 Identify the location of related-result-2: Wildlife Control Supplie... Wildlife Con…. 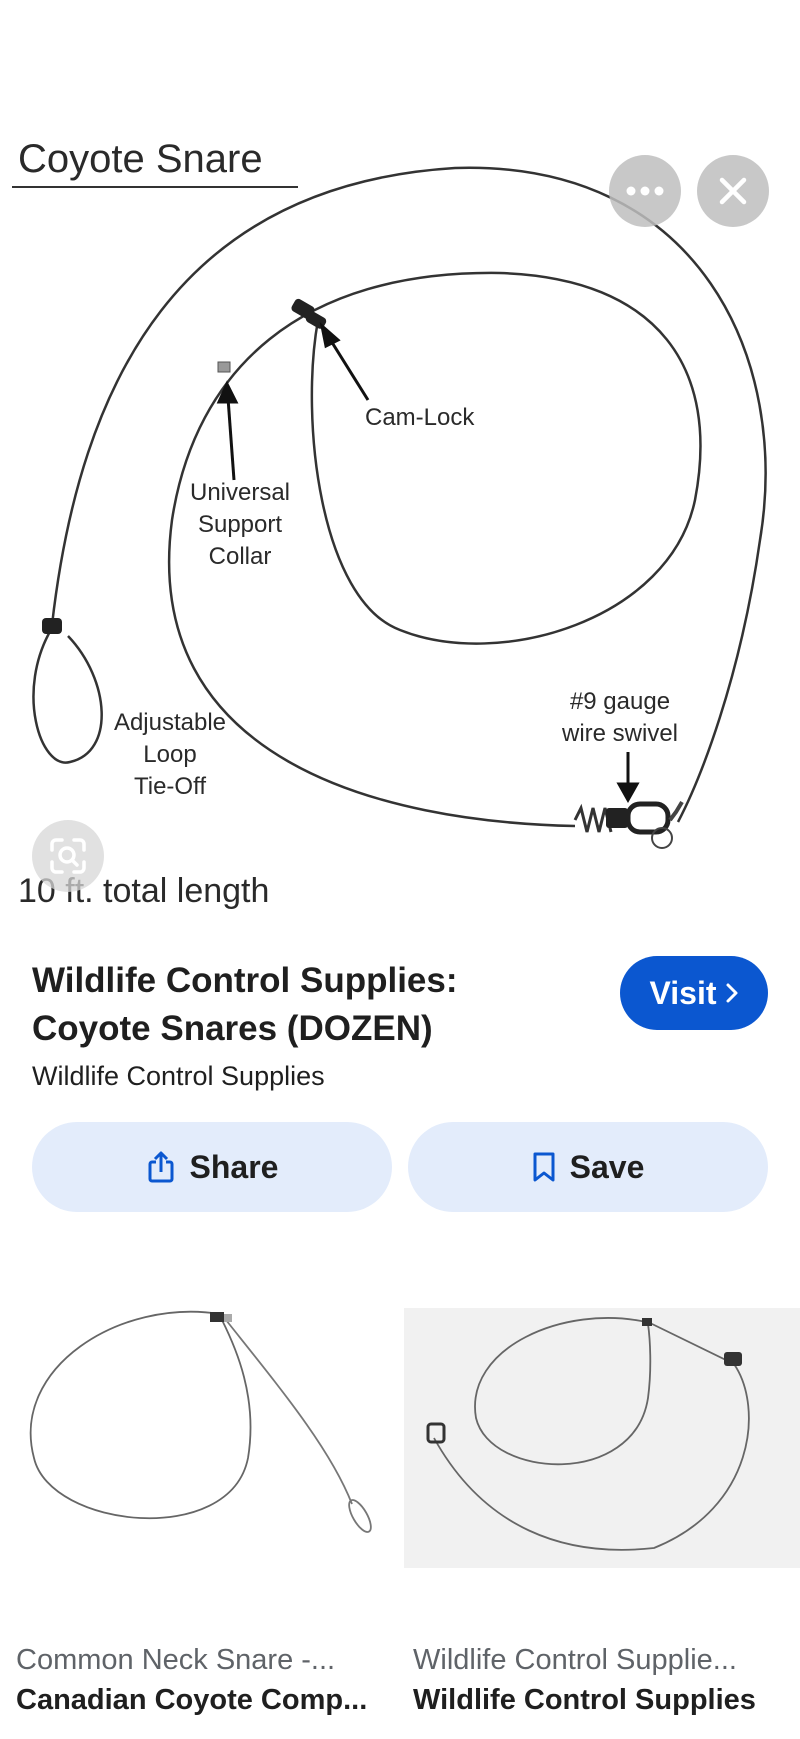
(605, 1680).